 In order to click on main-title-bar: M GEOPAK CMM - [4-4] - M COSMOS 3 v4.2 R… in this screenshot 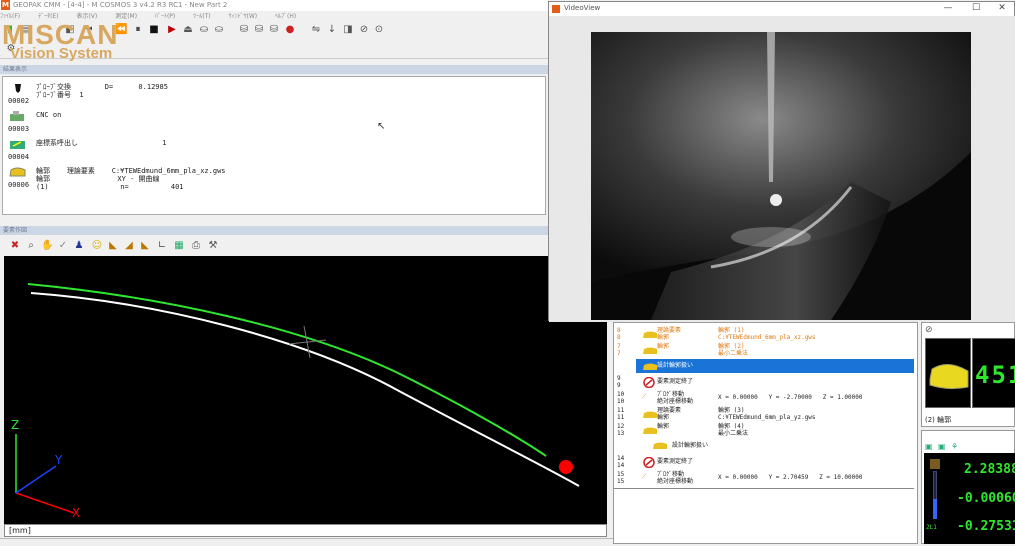, I will do `click(274, 5)`.